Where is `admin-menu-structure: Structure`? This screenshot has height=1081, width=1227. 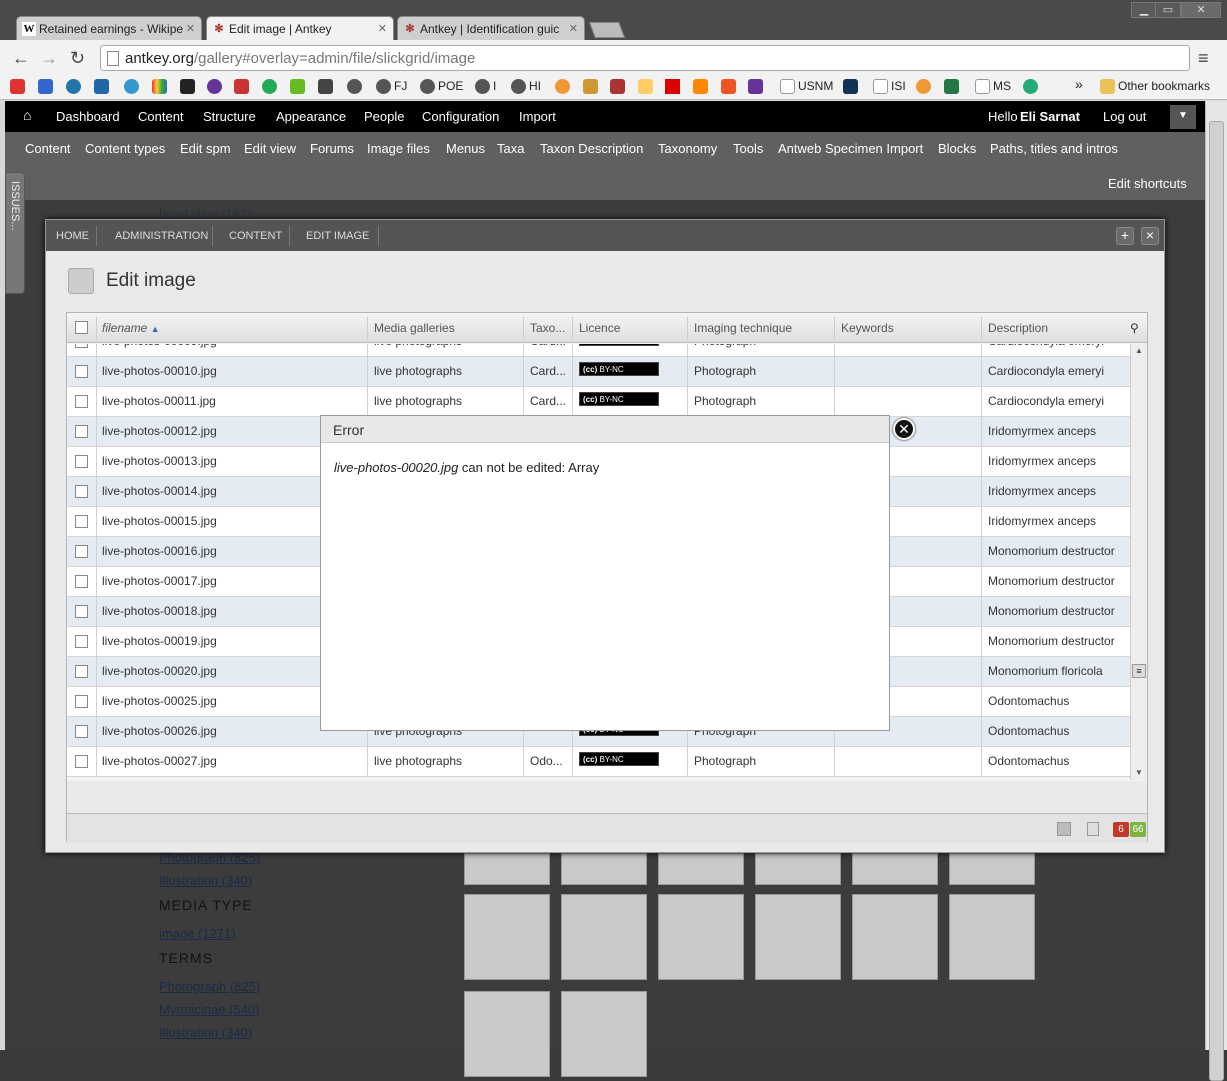
admin-menu-structure: Structure is located at coordinates (229, 116).